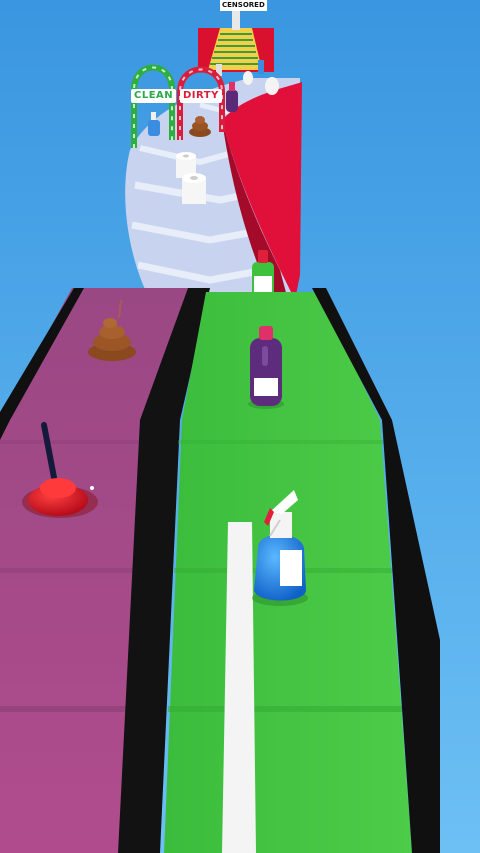 The width and height of the screenshot is (480, 853). What do you see at coordinates (201, 96) in the screenshot?
I see `dirty-gate-label: DIRTY` at bounding box center [201, 96].